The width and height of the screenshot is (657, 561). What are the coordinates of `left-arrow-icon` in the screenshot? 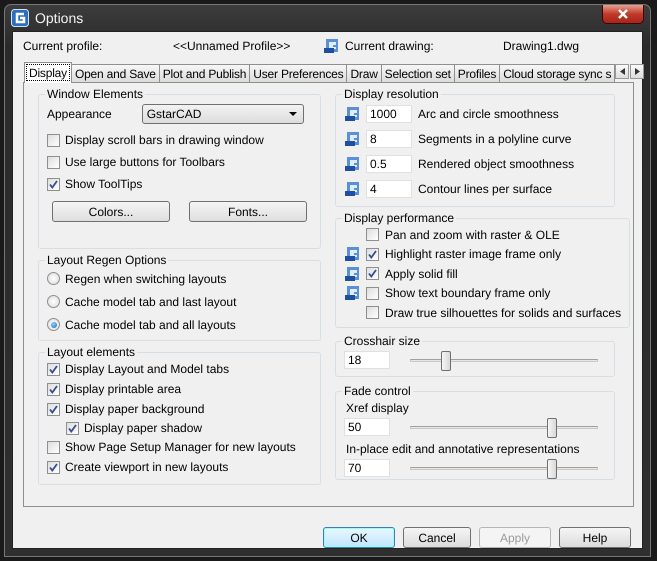 It's located at (622, 71).